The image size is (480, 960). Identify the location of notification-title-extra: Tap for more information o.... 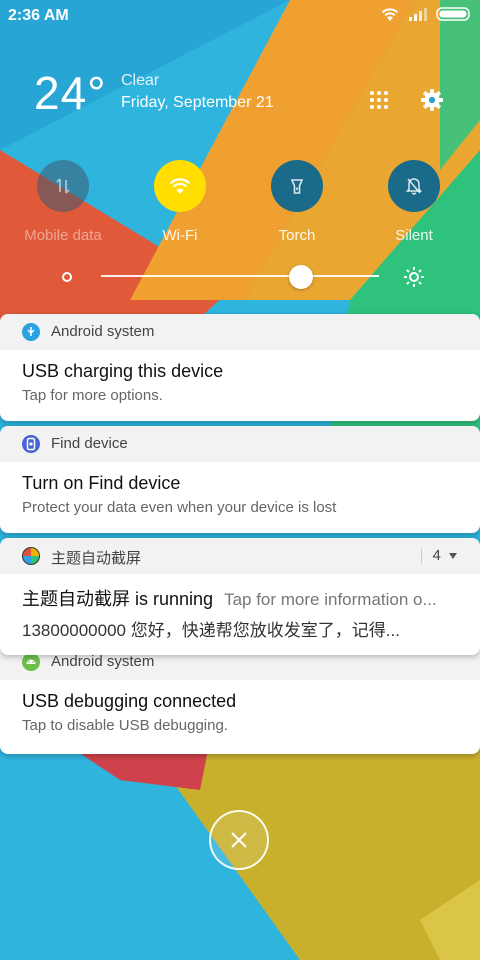
(330, 599).